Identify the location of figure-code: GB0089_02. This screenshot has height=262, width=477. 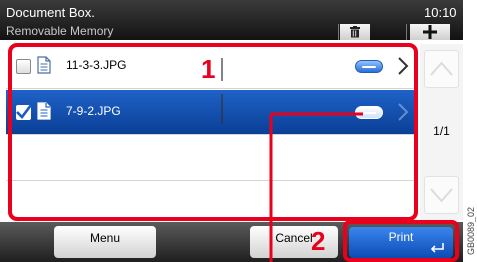
(471, 230).